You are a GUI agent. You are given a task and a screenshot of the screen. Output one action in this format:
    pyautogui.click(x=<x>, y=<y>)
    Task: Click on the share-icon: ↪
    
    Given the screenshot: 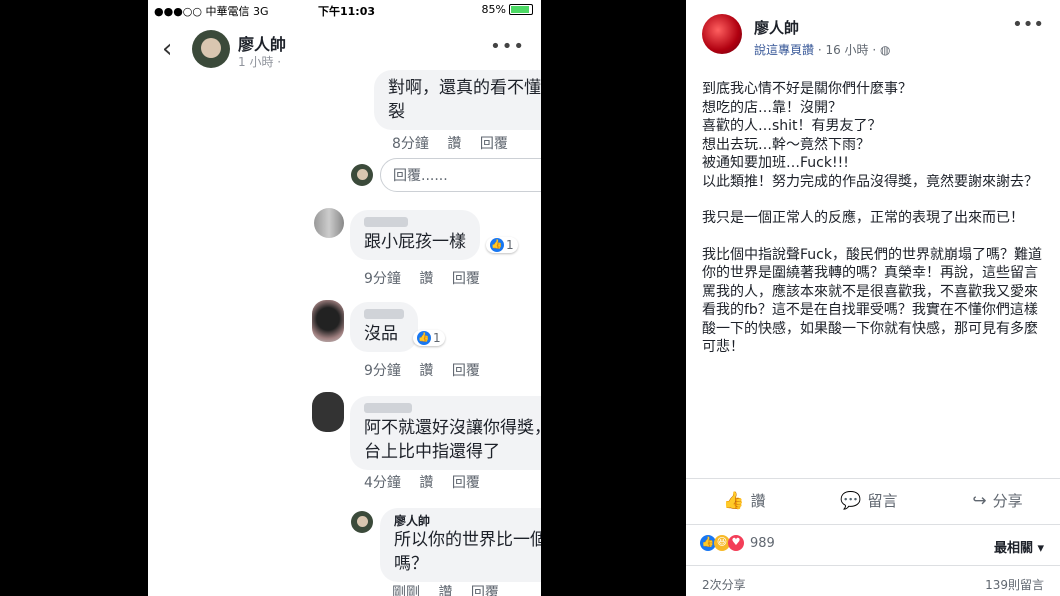 What is the action you would take?
    pyautogui.click(x=979, y=501)
    